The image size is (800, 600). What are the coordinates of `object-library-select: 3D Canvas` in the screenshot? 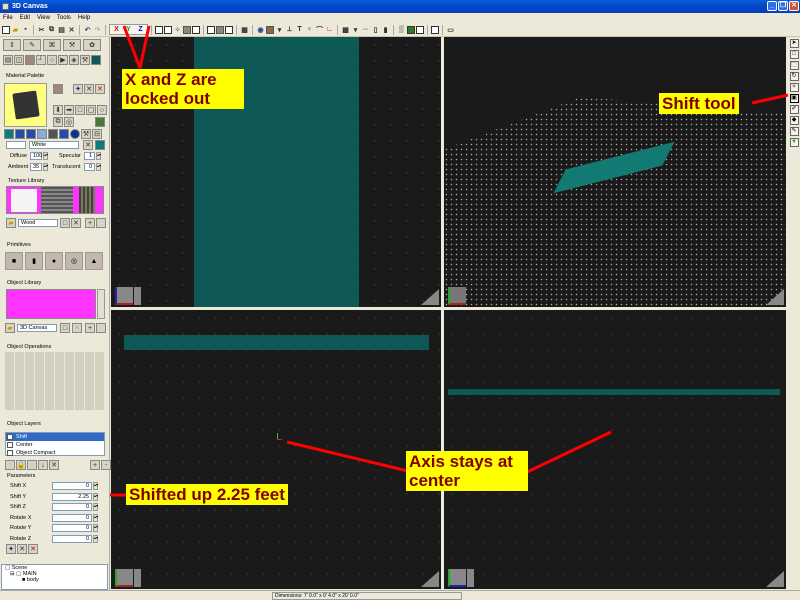 It's located at (37, 328).